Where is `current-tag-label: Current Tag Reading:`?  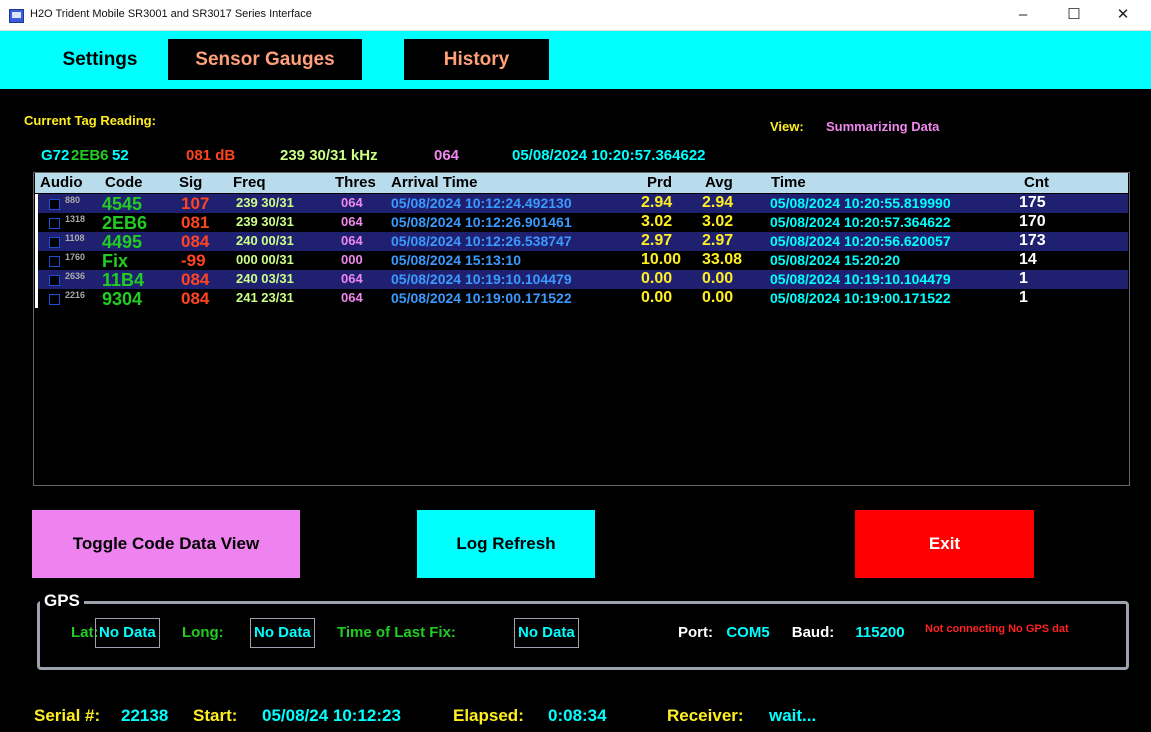 current-tag-label: Current Tag Reading: is located at coordinates (90, 120).